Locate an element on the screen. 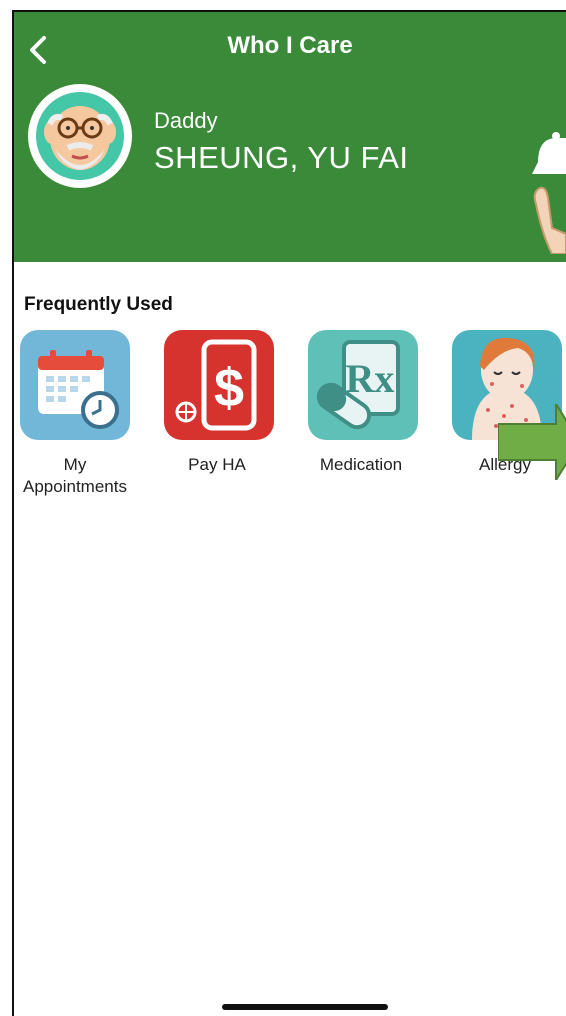 Image resolution: width=566 pixels, height=1016 pixels. relation-label: Daddy is located at coordinates (186, 120).